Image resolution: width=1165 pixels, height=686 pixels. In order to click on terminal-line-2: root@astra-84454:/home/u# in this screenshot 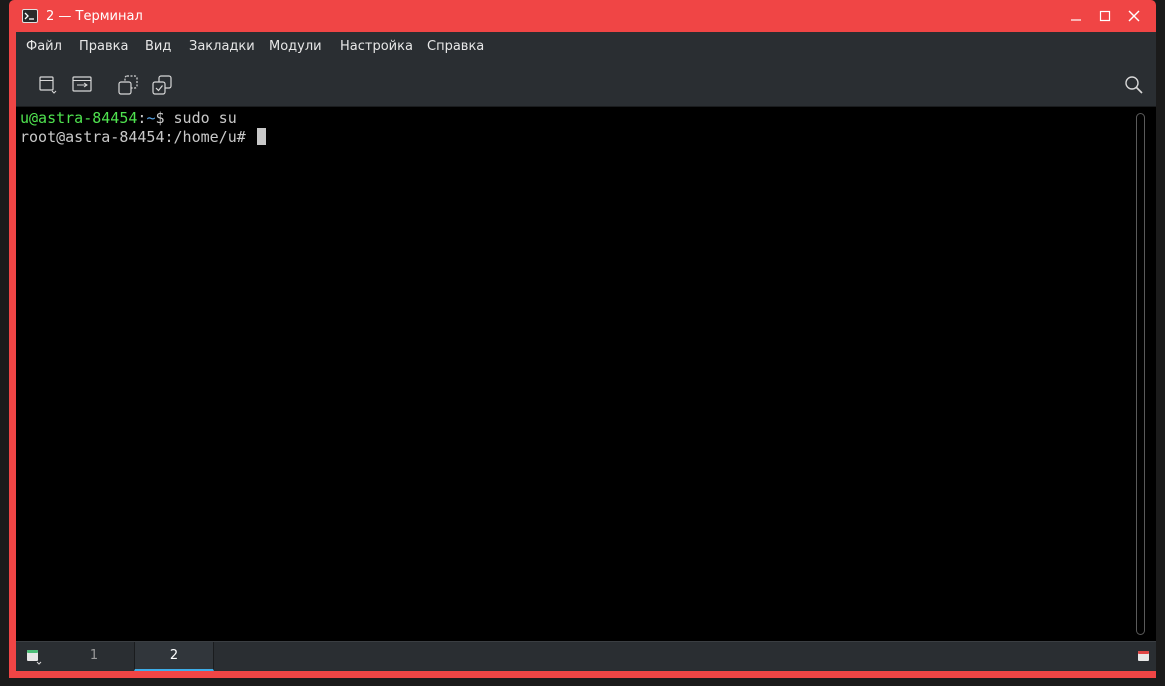, I will do `click(143, 137)`.